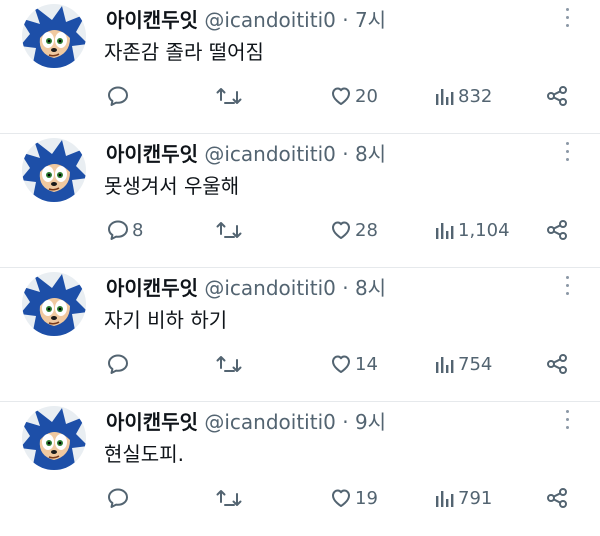  Describe the element at coordinates (370, 422) in the screenshot. I see `timestamp: 9시` at that location.